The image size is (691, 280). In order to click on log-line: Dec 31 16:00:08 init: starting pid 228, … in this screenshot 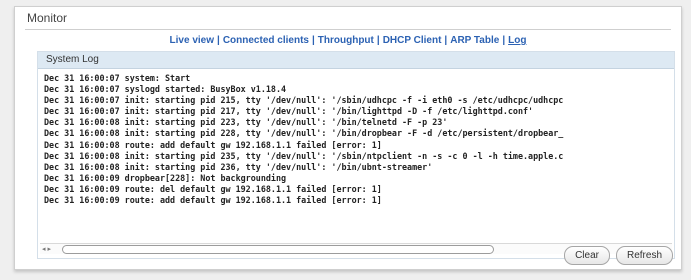, I will do `click(304, 133)`.